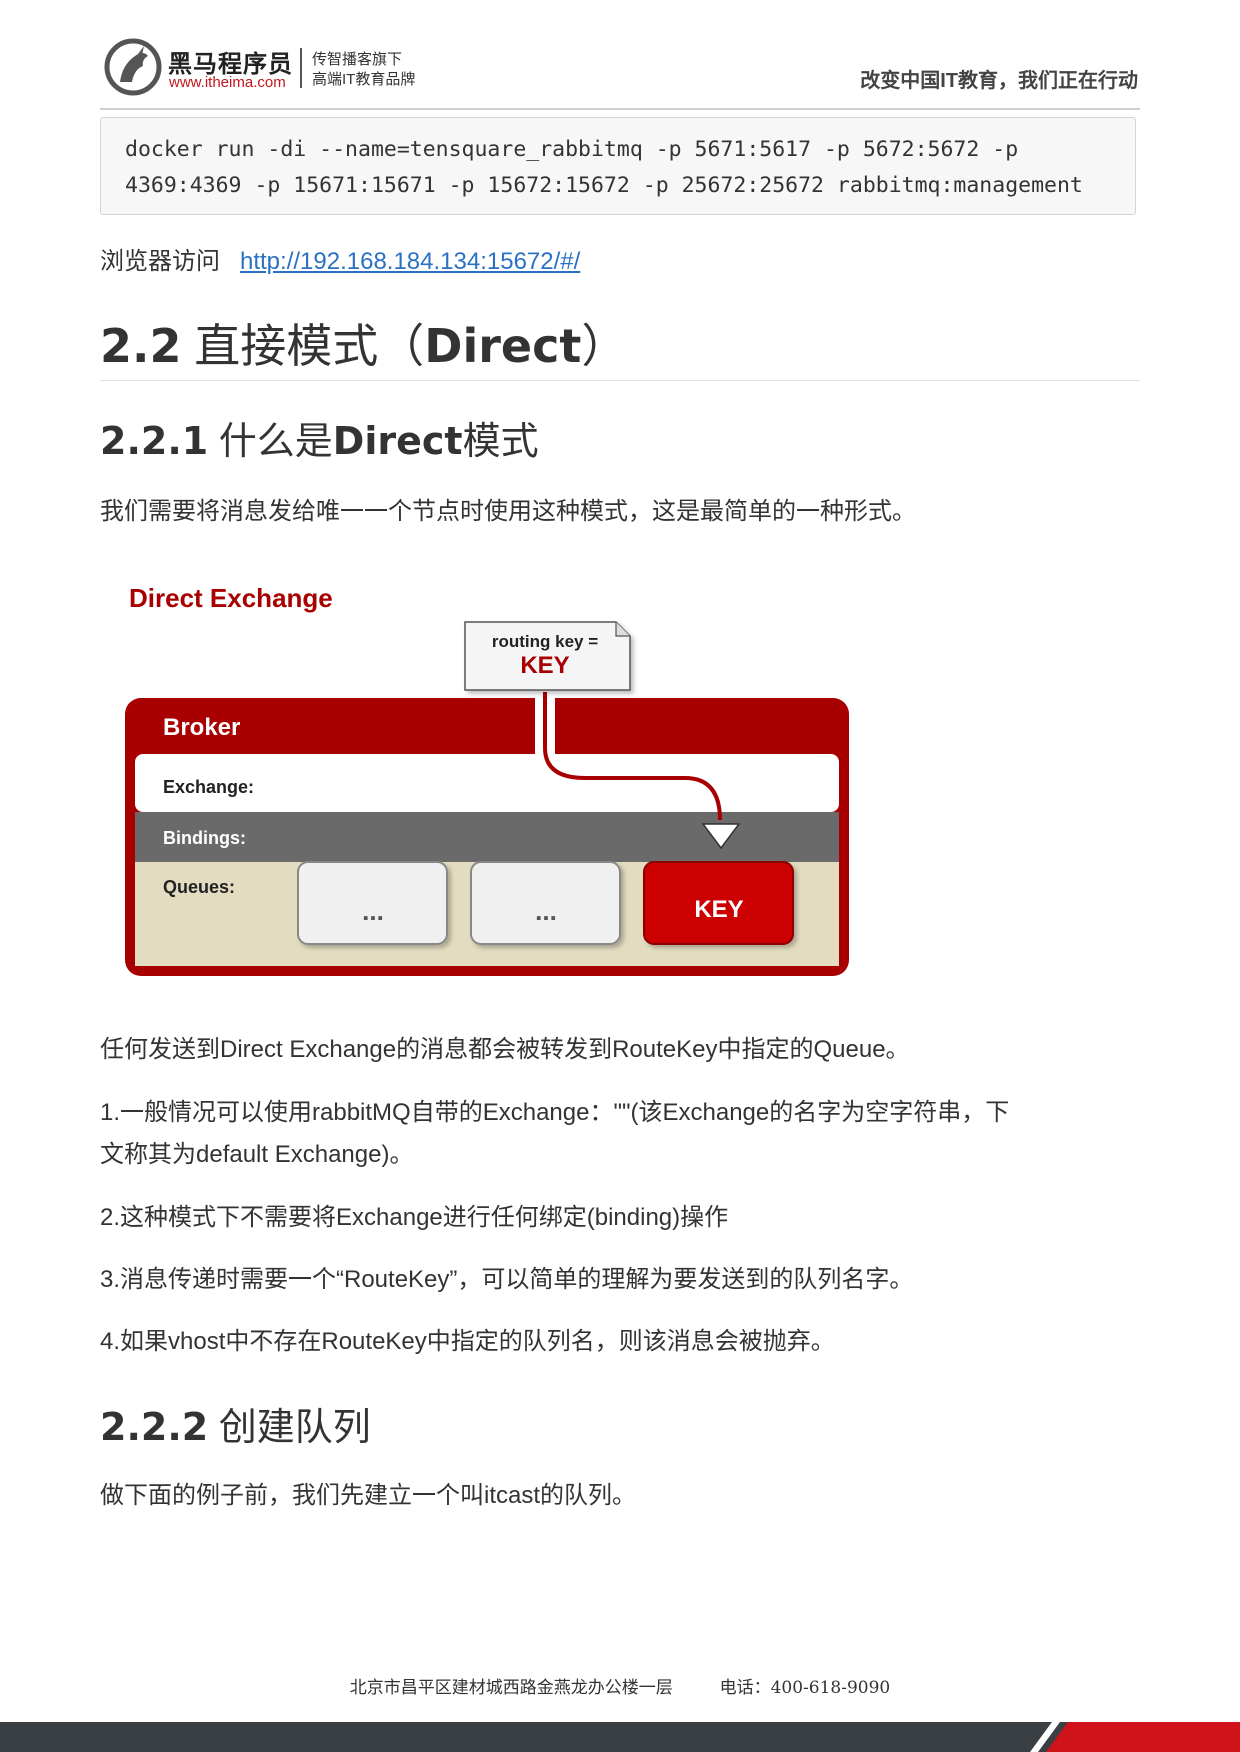 The height and width of the screenshot is (1752, 1240). Describe the element at coordinates (507, 1279) in the screenshot. I see `paragraph-point-3: 3.消息传递时需要一个“RouteKey”，可以简单的理解为要发送到的队列名字。` at that location.